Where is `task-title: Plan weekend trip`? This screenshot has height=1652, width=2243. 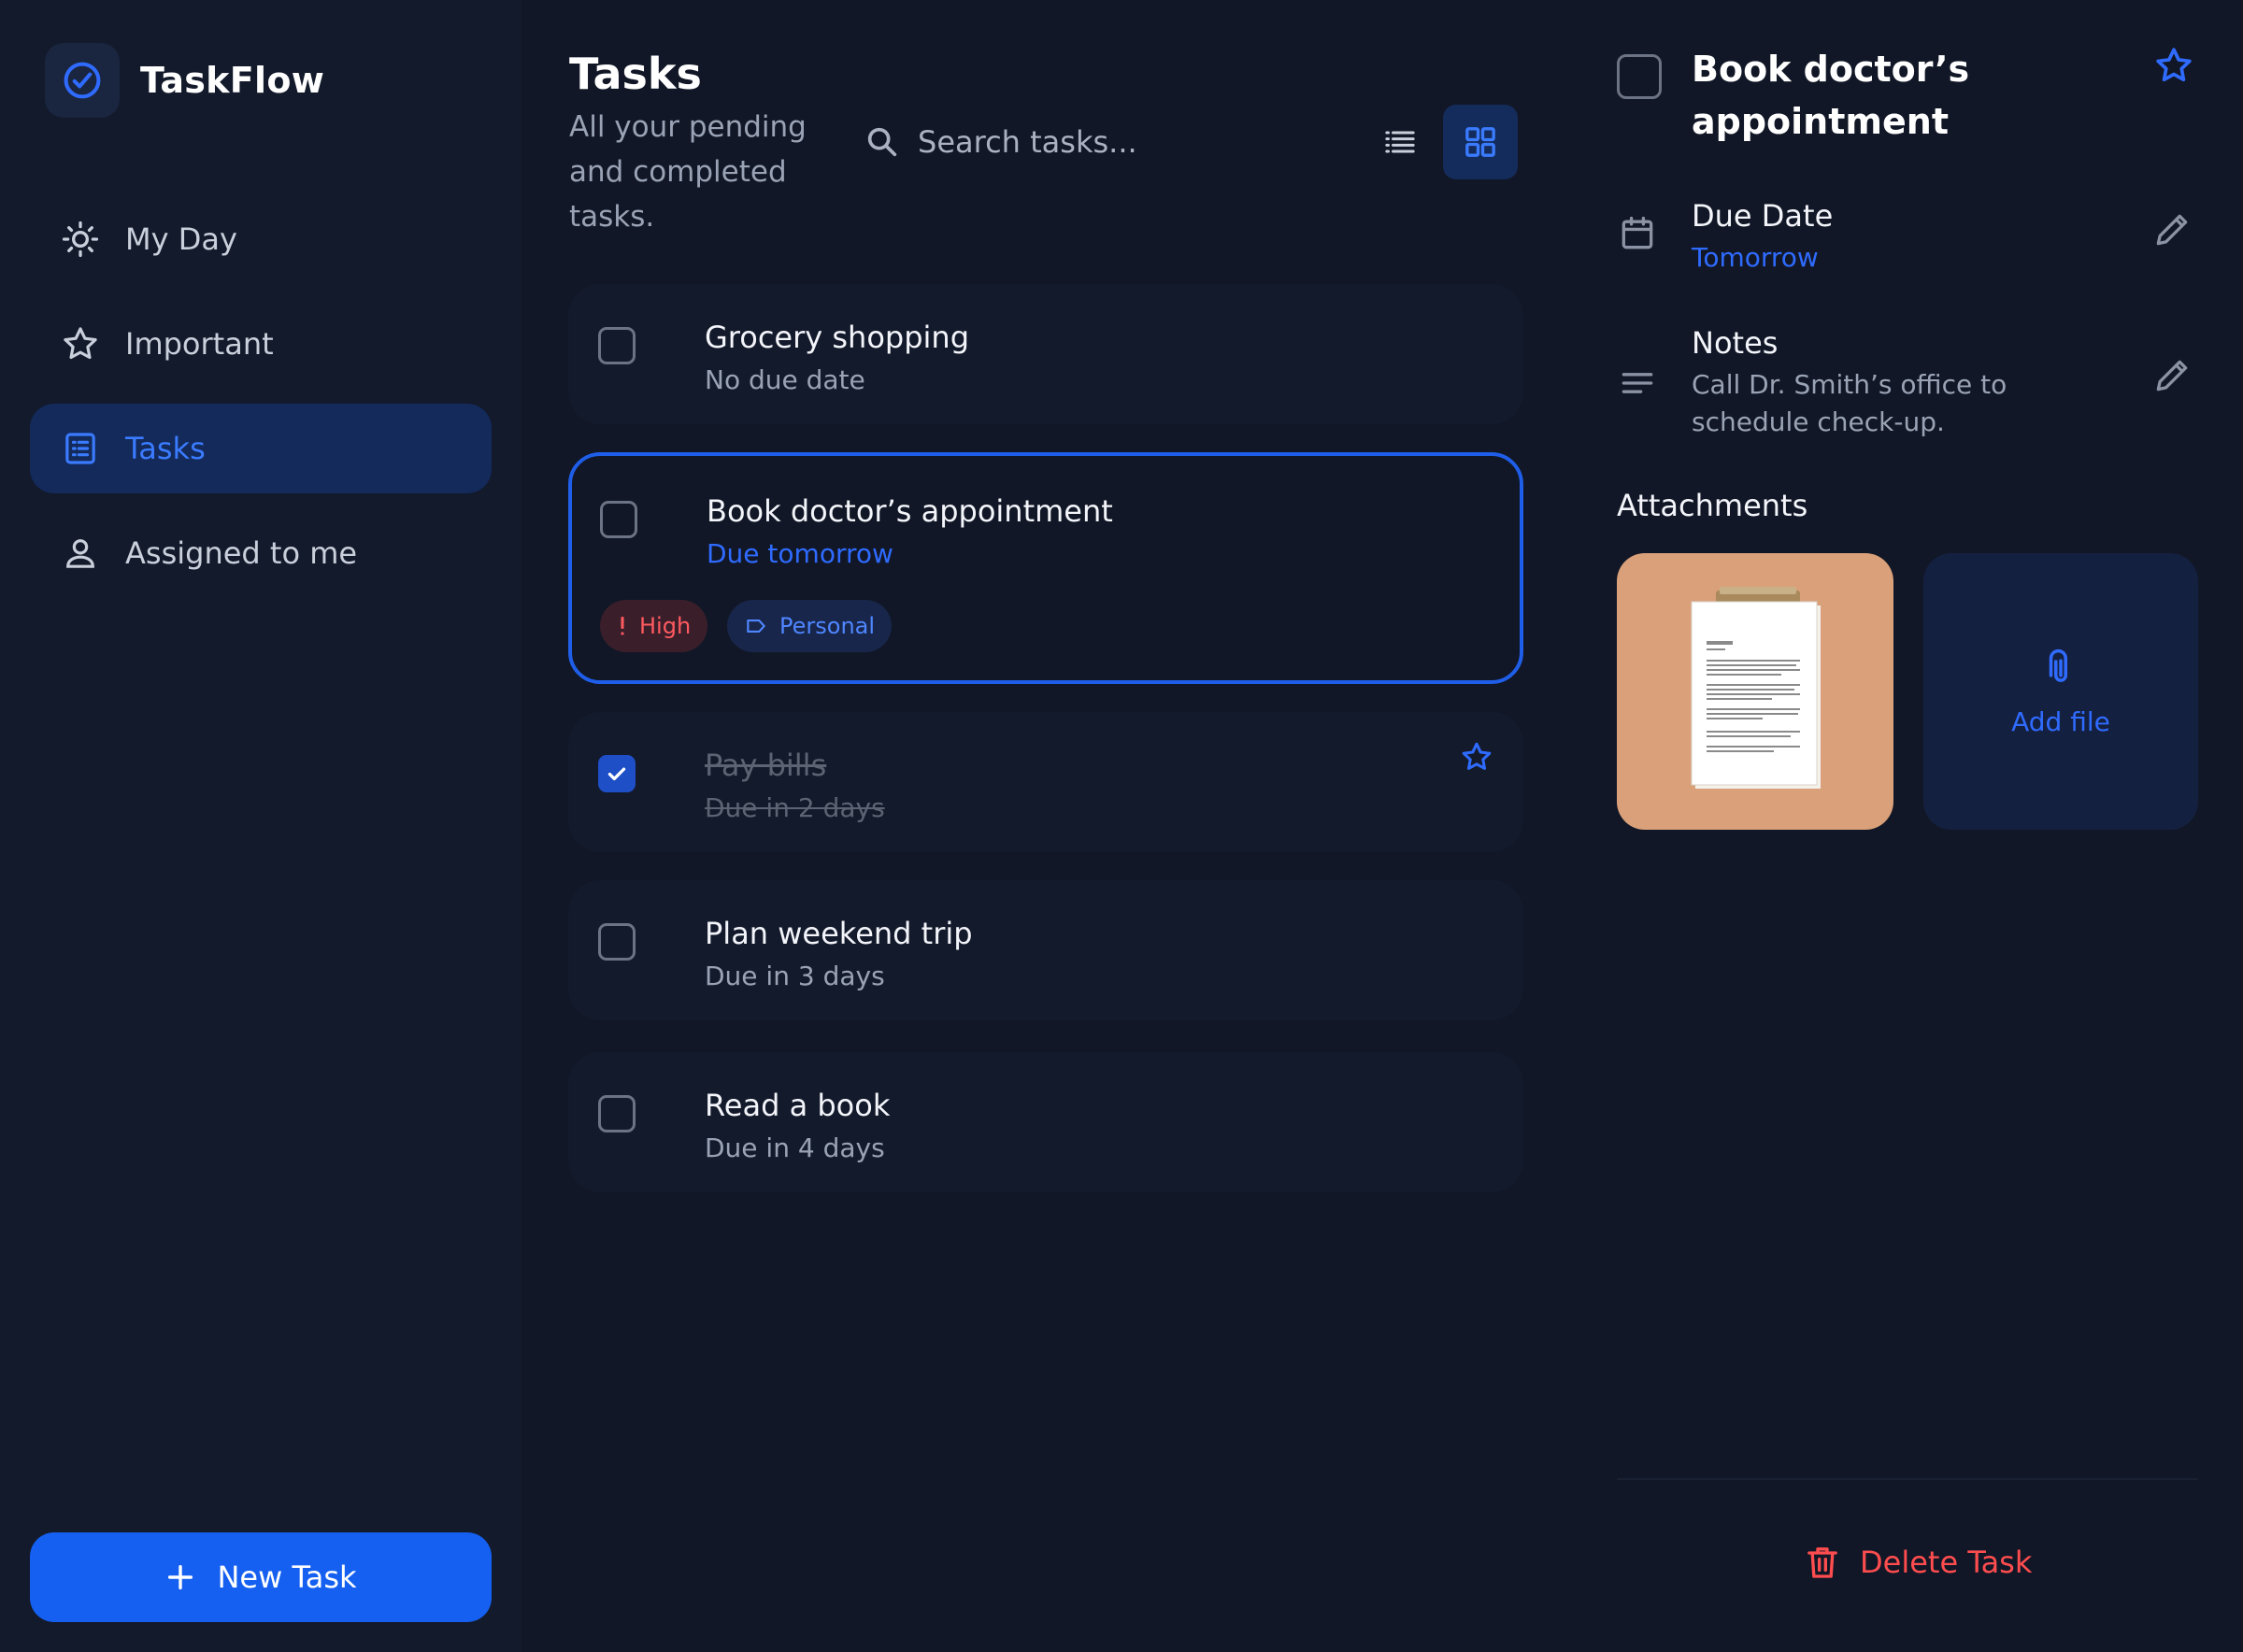 task-title: Plan weekend trip is located at coordinates (839, 934).